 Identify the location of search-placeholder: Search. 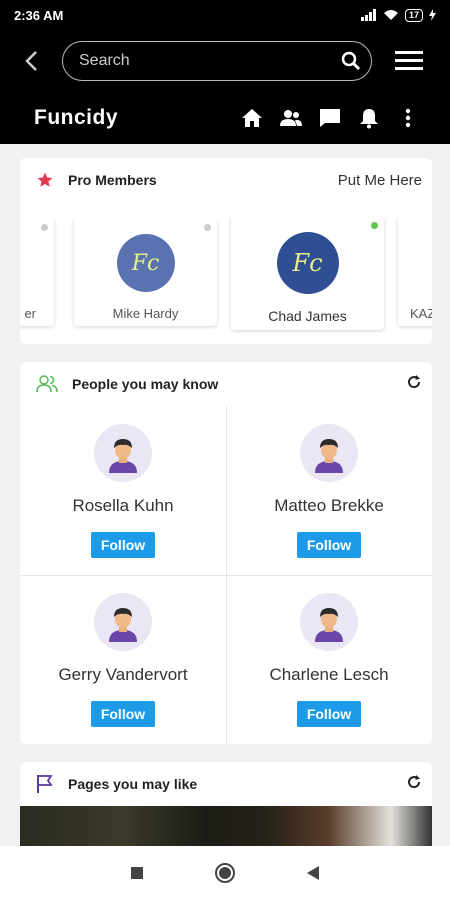
(104, 60).